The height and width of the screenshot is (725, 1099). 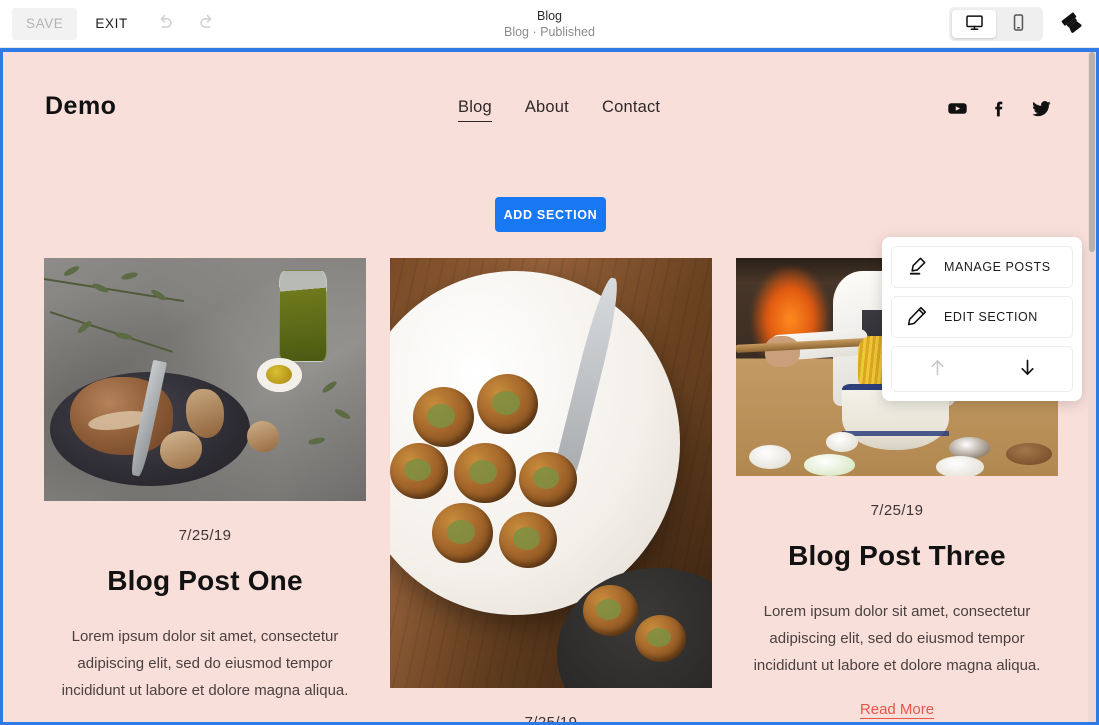 I want to click on toolbar-left-group: SAVE EXIT, so click(x=113, y=23).